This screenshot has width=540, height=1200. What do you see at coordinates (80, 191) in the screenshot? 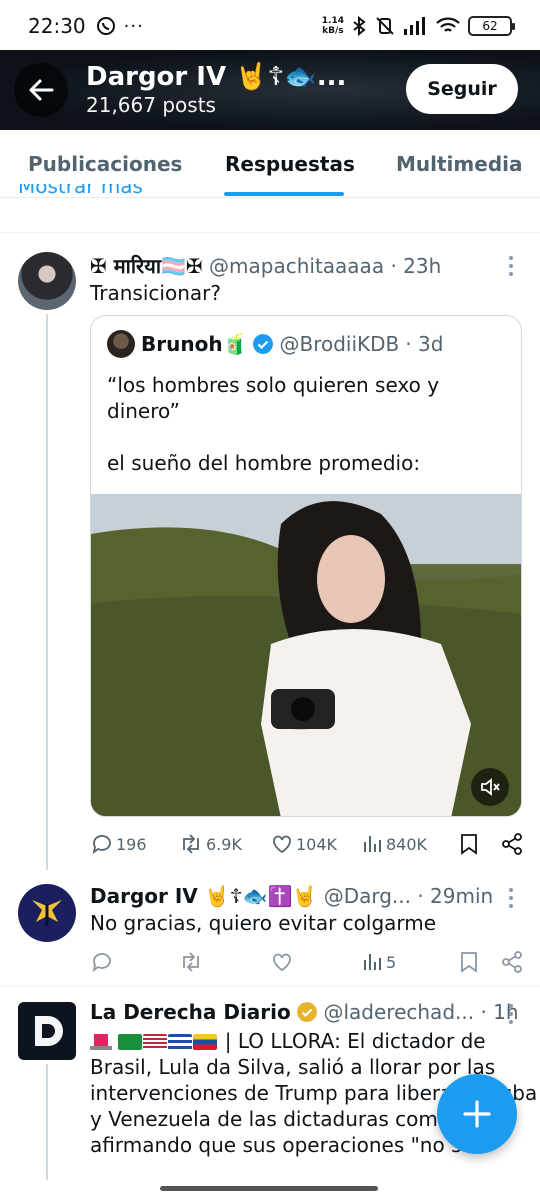
I see `show-more-link: Mostrar más` at bounding box center [80, 191].